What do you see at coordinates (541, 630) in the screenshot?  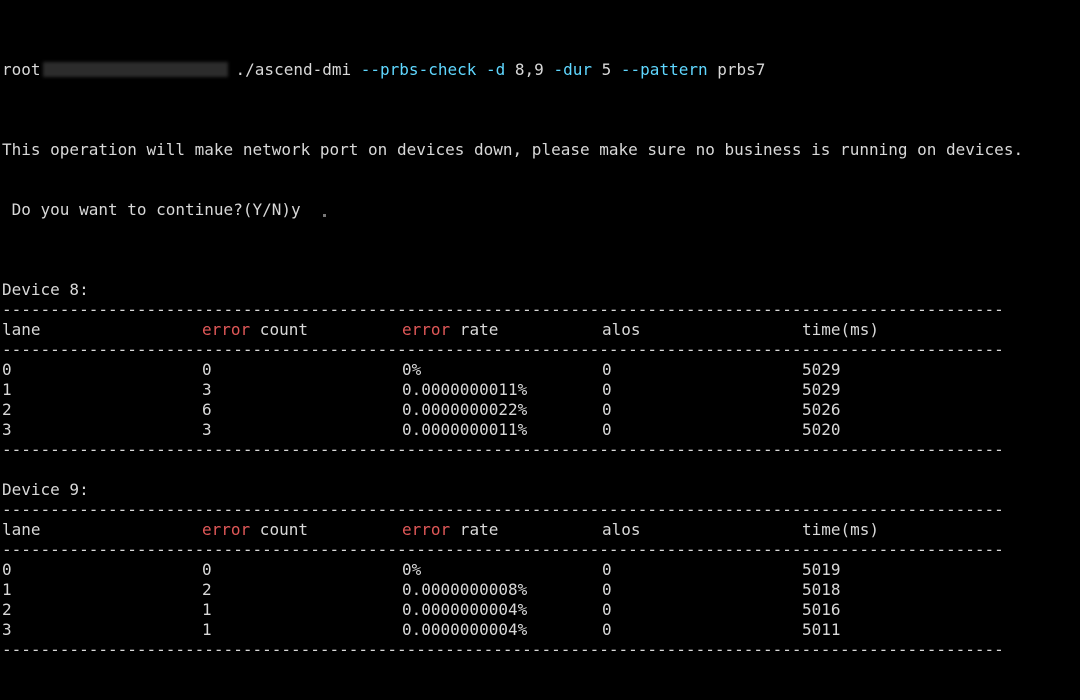 I see `table-row: 3 1 0.0000000004% 0 5011` at bounding box center [541, 630].